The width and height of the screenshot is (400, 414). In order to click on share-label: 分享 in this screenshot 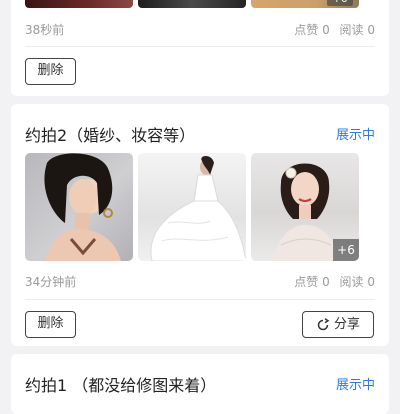, I will do `click(346, 324)`.